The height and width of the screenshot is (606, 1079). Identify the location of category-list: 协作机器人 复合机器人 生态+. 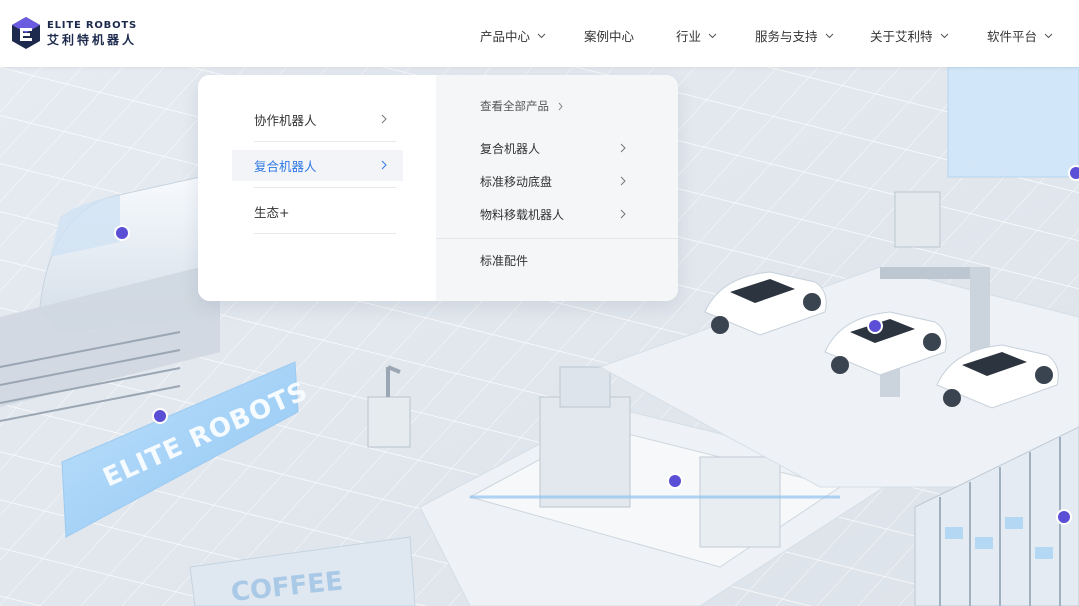
(317, 188).